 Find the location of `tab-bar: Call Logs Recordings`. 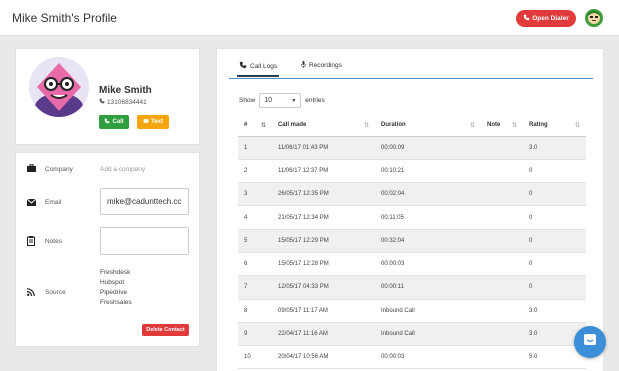

tab-bar: Call Logs Recordings is located at coordinates (411, 68).